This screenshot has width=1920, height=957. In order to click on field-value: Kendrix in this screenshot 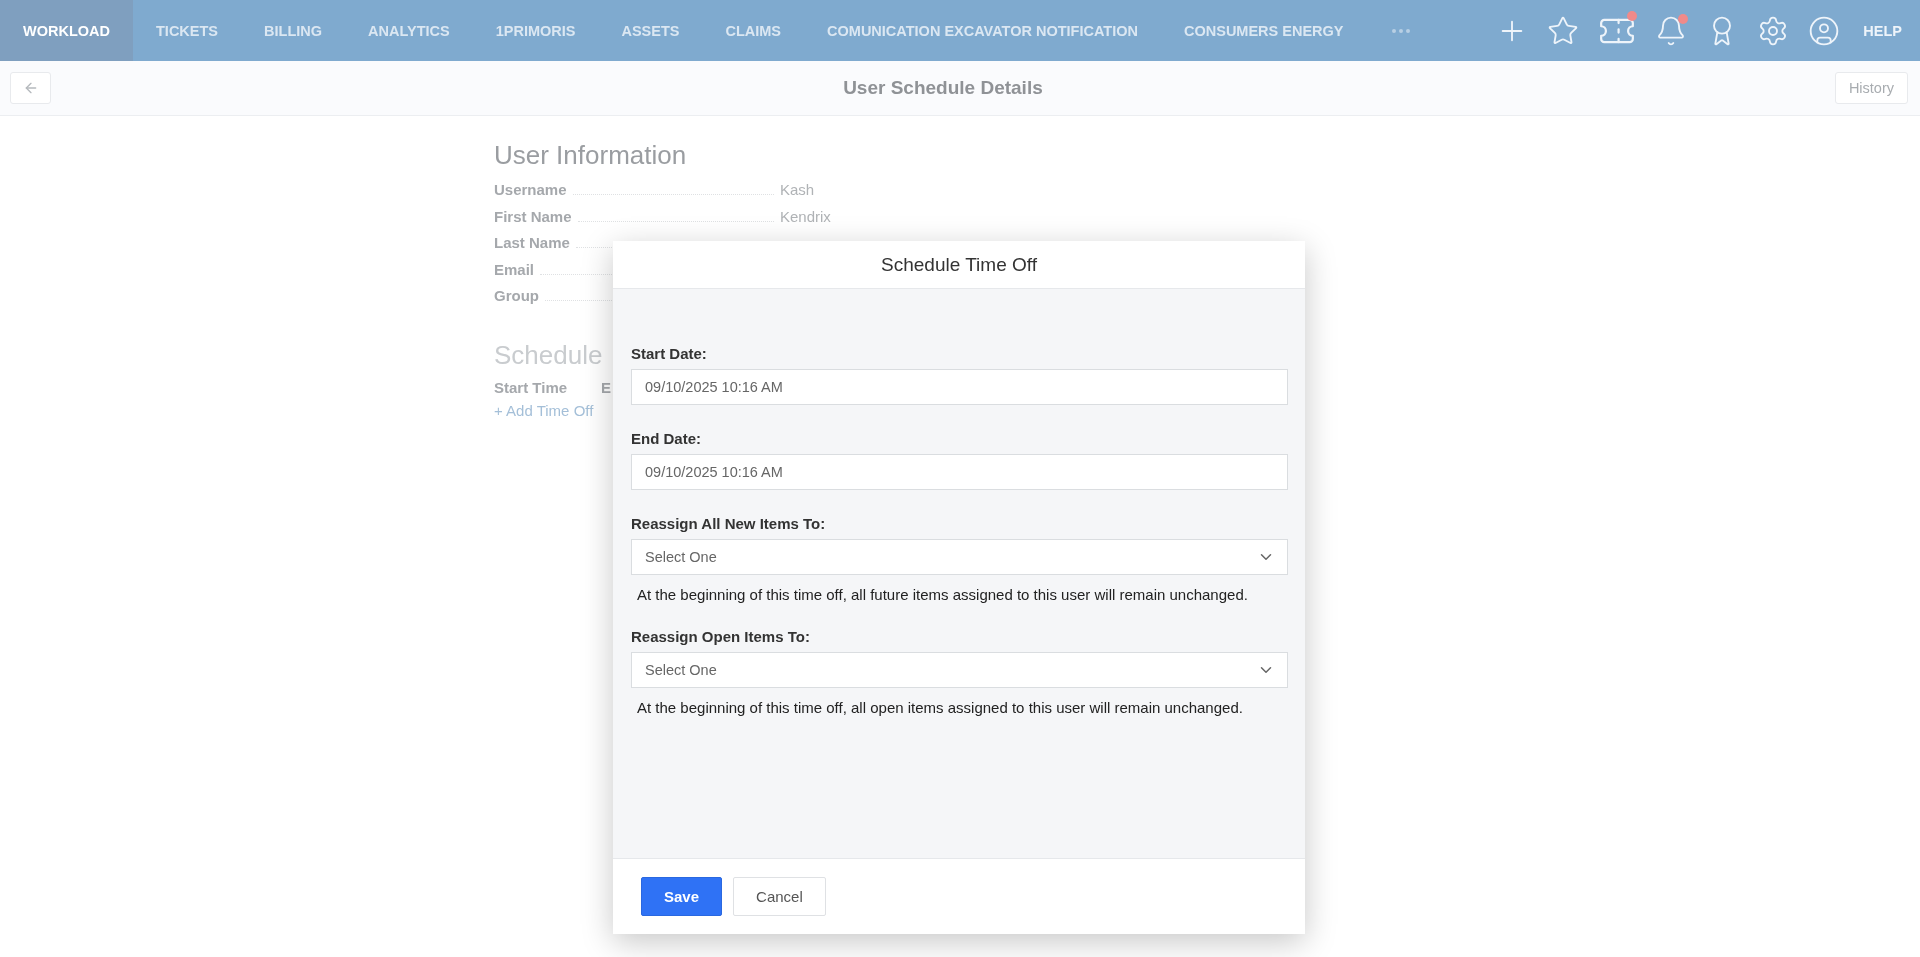, I will do `click(806, 216)`.